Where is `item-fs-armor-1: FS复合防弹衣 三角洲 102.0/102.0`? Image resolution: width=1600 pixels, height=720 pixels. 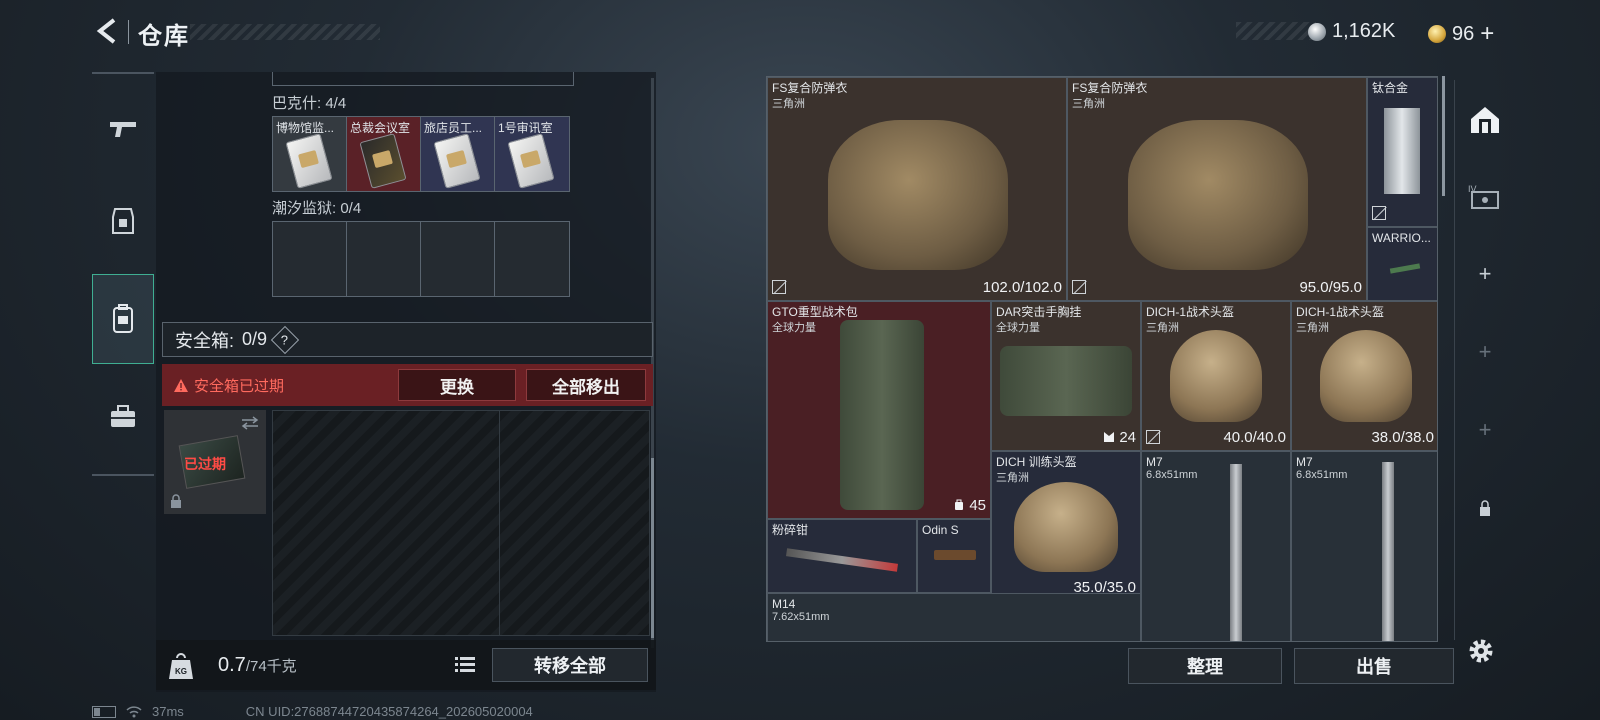 item-fs-armor-1: FS复合防弹衣 三角洲 102.0/102.0 is located at coordinates (917, 189).